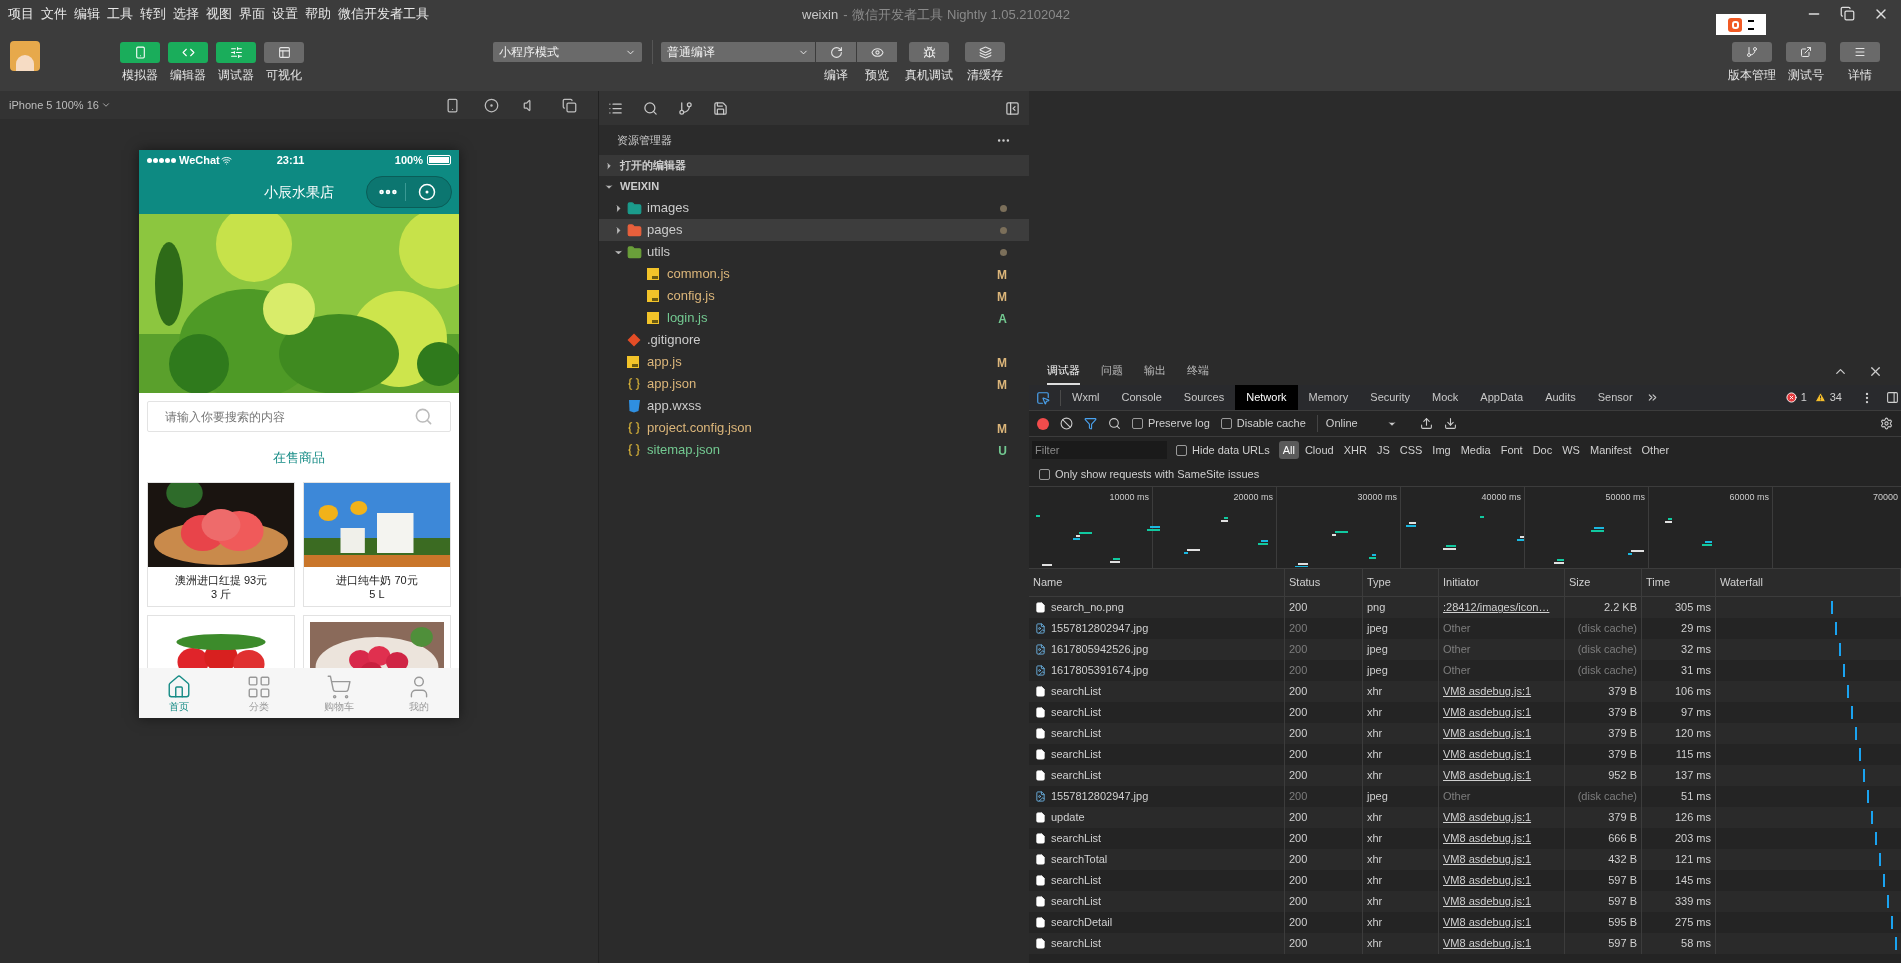 This screenshot has width=1901, height=963. Describe the element at coordinates (1319, 450) in the screenshot. I see `type-filter: Cloud` at that location.